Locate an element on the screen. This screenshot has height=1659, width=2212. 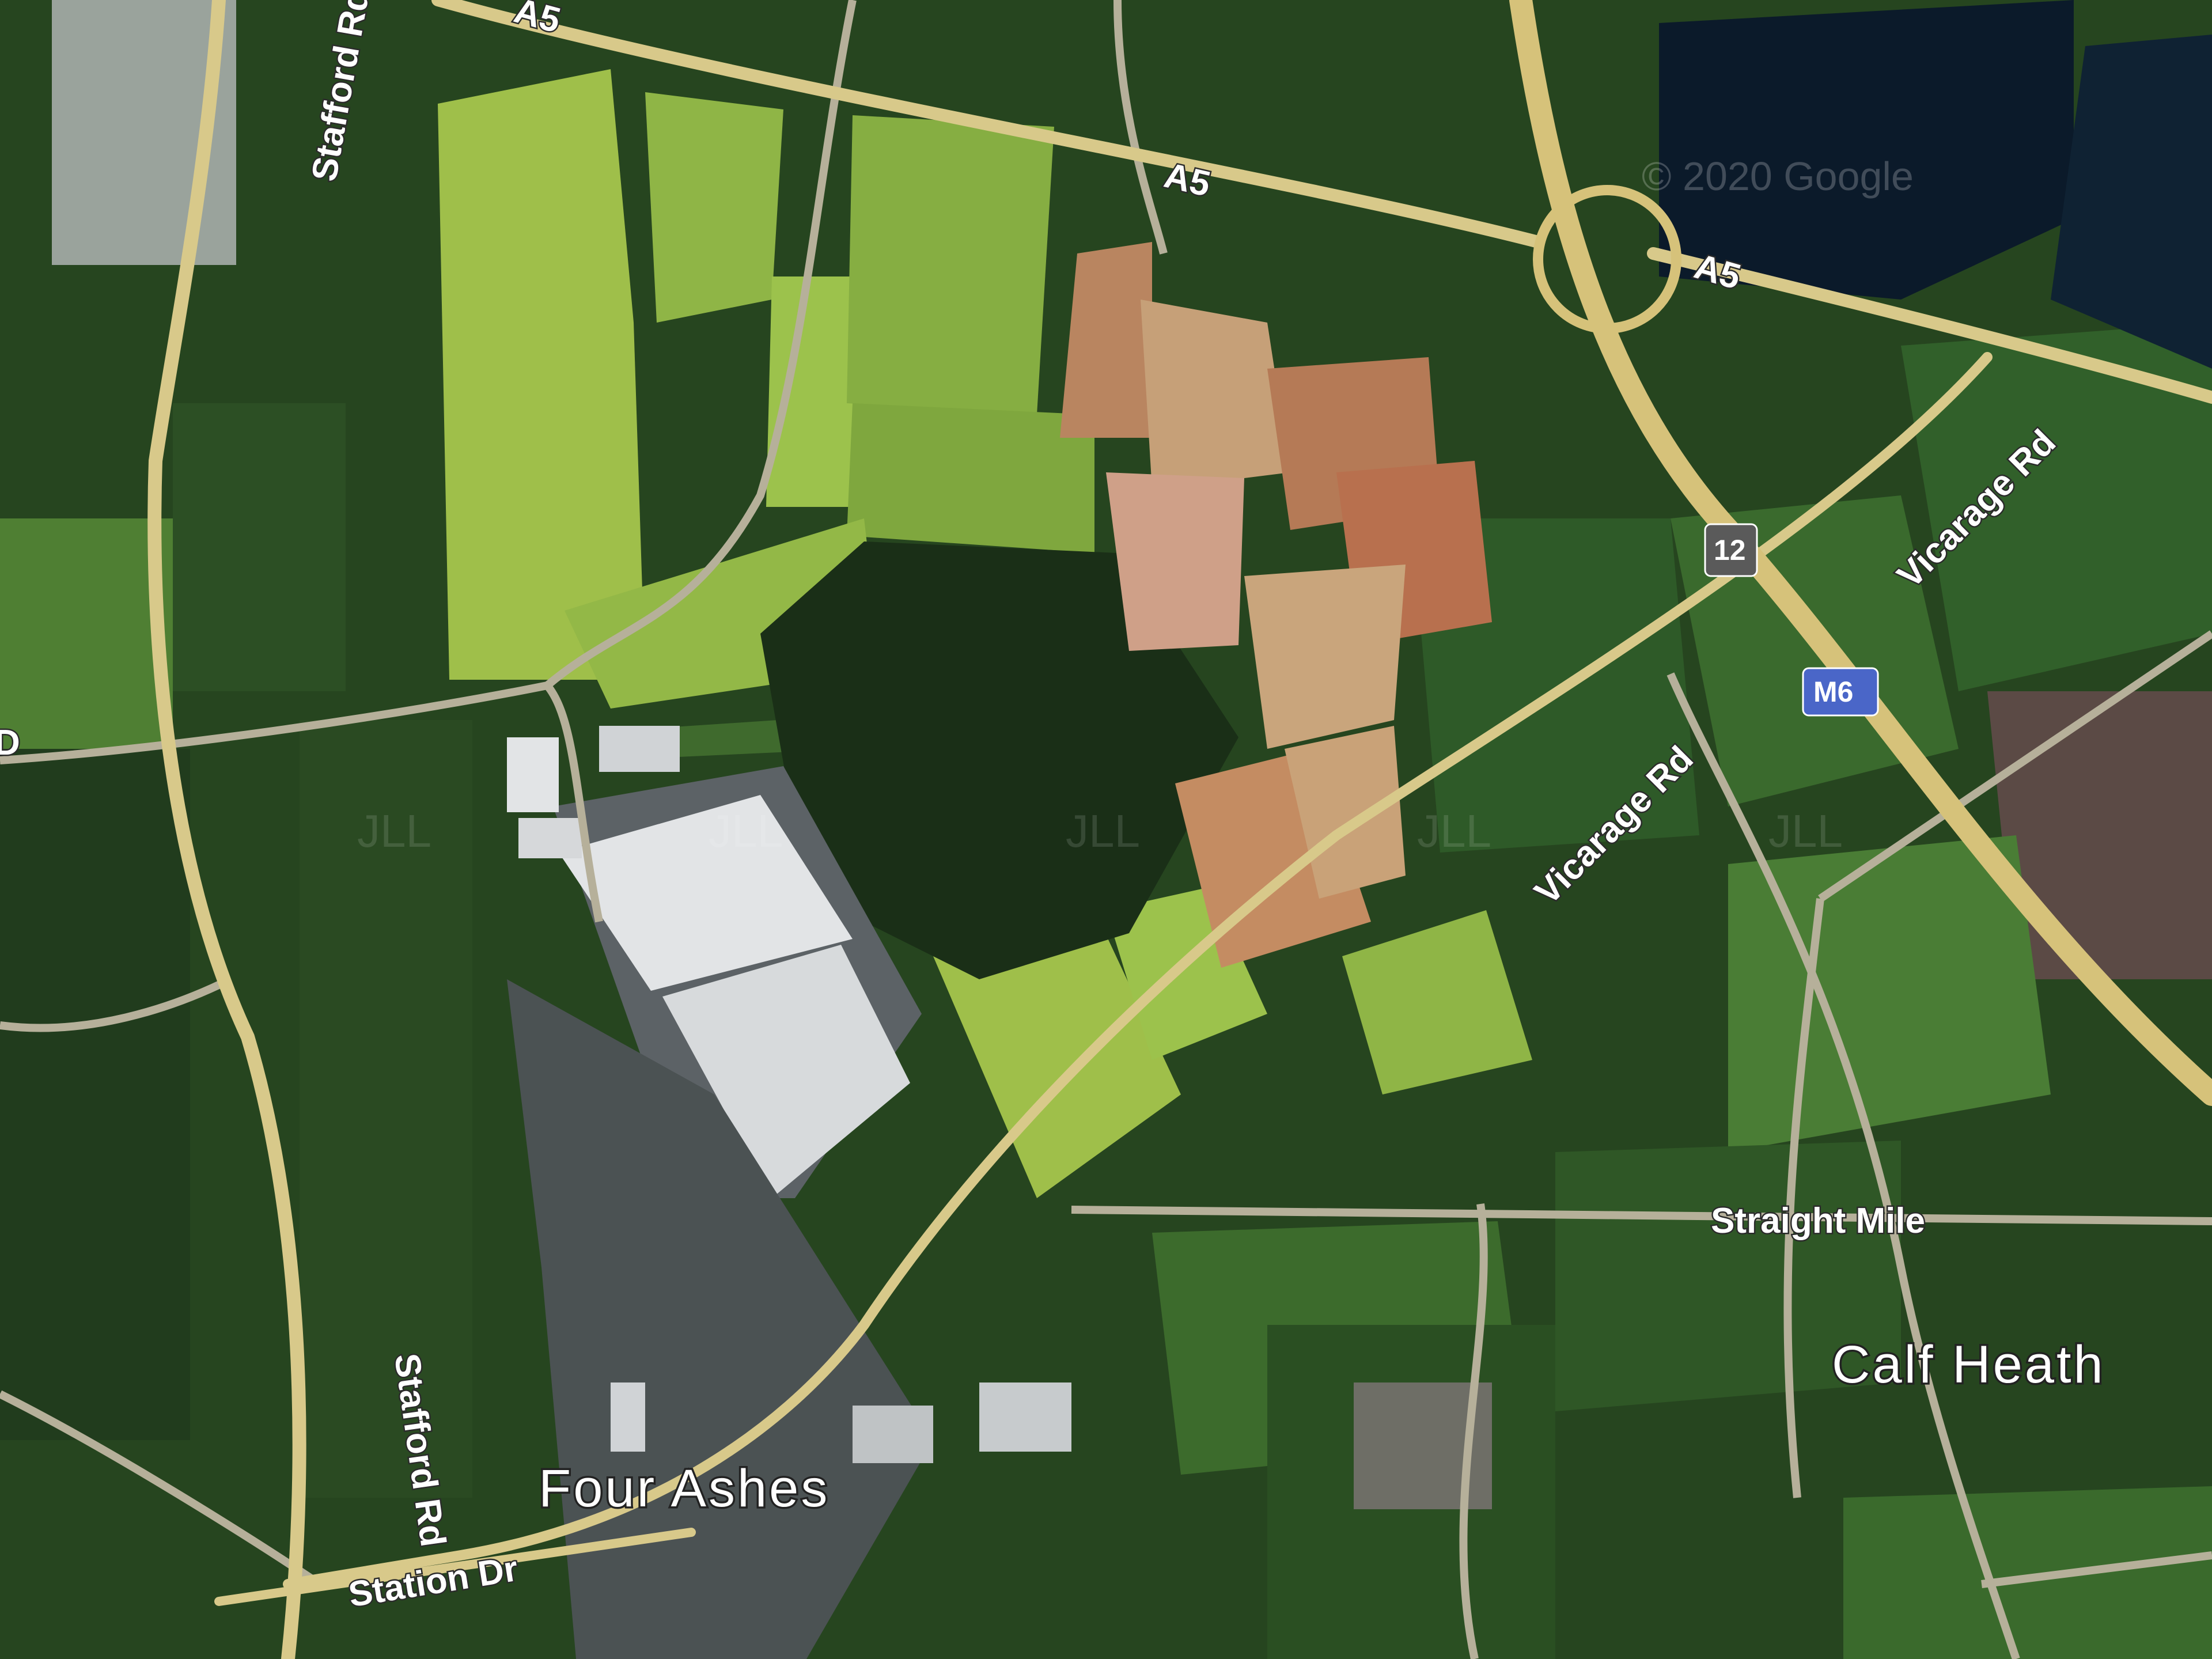
watermark-4: JLL is located at coordinates (1454, 831).